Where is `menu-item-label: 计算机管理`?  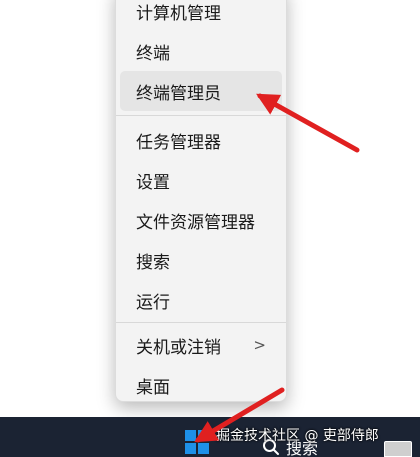
menu-item-label: 计算机管理 is located at coordinates (178, 13).